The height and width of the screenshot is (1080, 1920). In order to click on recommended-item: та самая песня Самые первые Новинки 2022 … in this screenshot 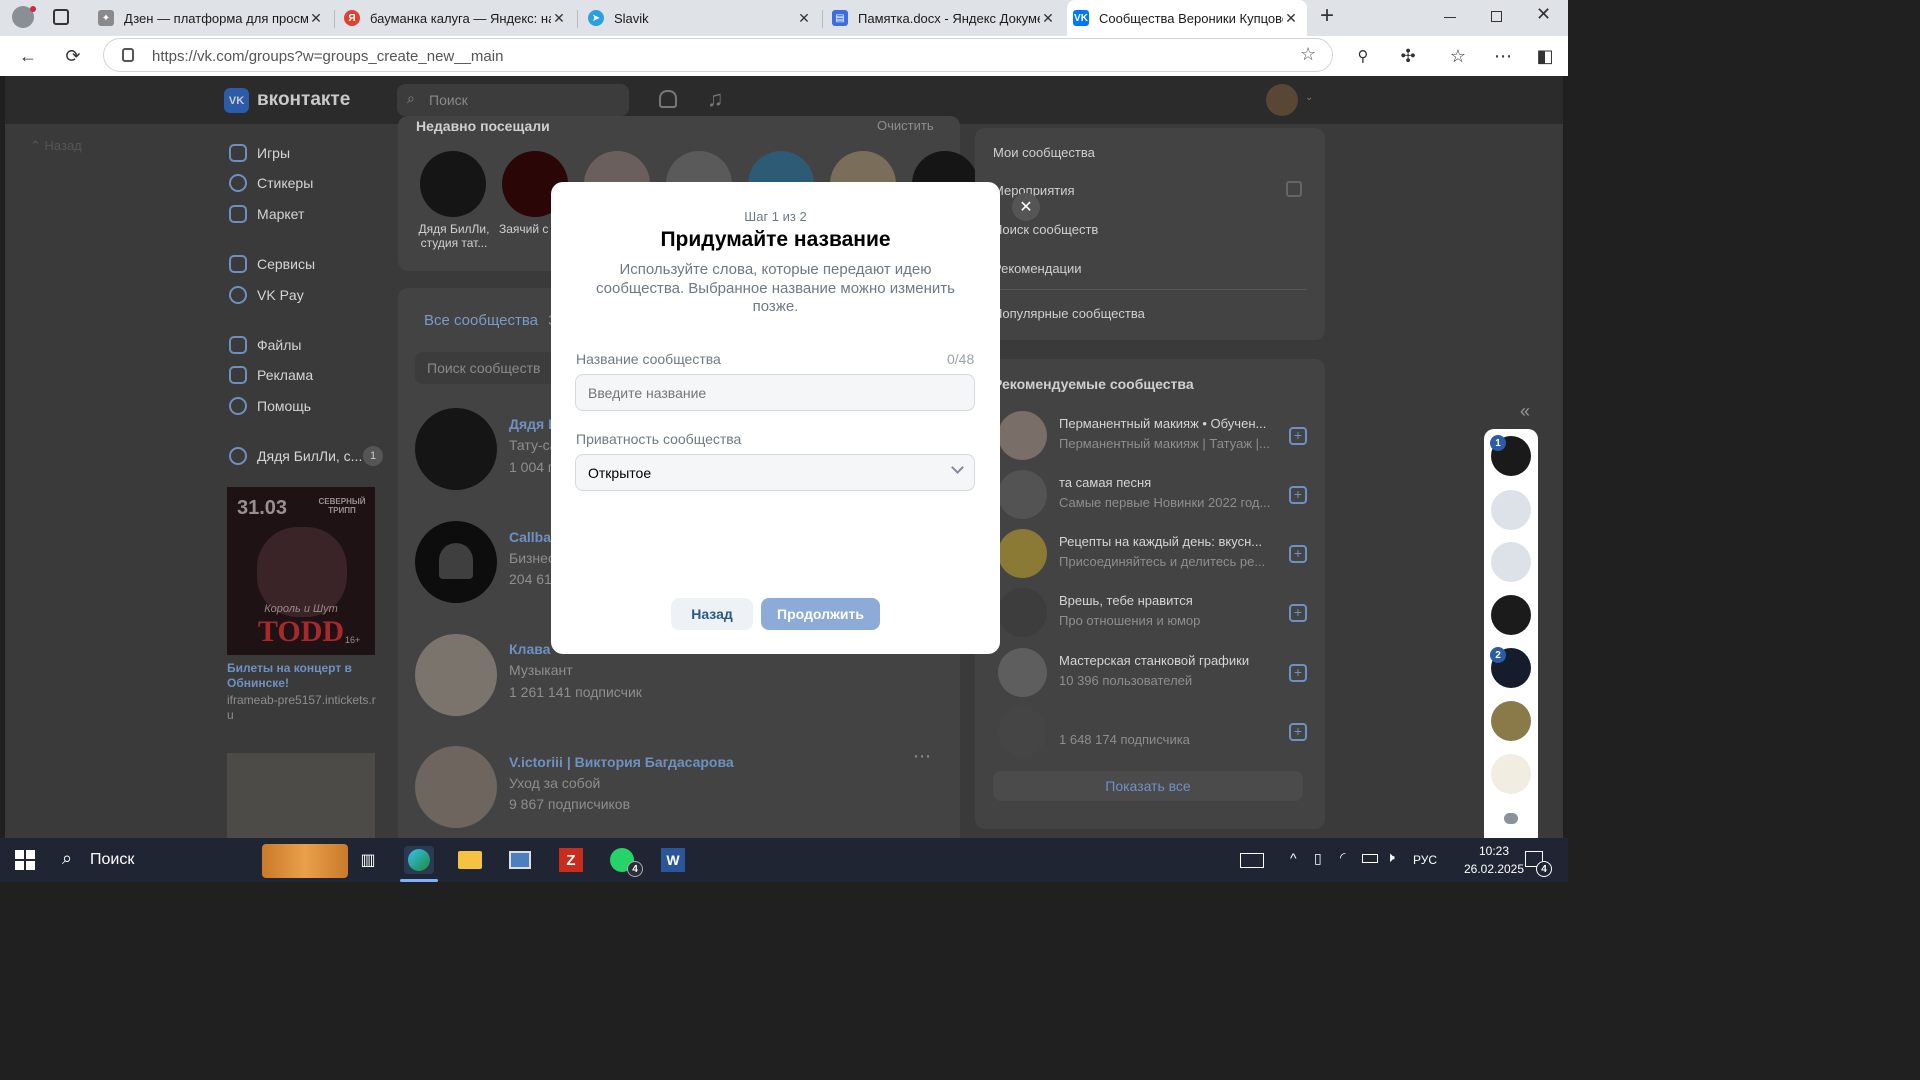, I will do `click(1153, 495)`.